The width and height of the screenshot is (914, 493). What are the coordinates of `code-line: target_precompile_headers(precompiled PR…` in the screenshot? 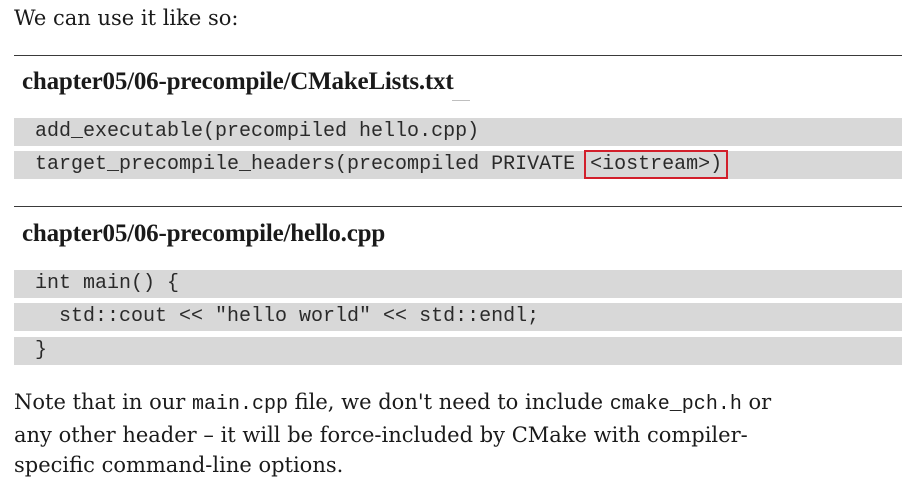 It's located at (458, 164).